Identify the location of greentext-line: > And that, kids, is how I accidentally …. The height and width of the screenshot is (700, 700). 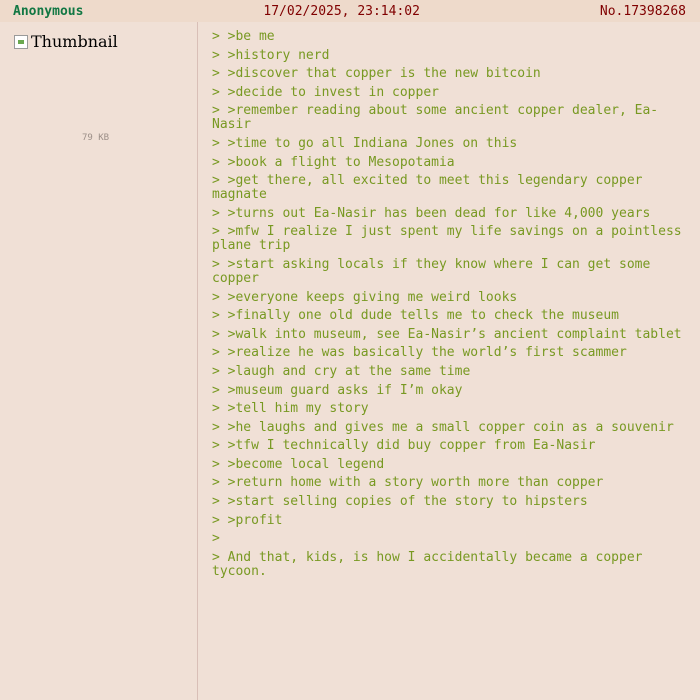
(431, 564).